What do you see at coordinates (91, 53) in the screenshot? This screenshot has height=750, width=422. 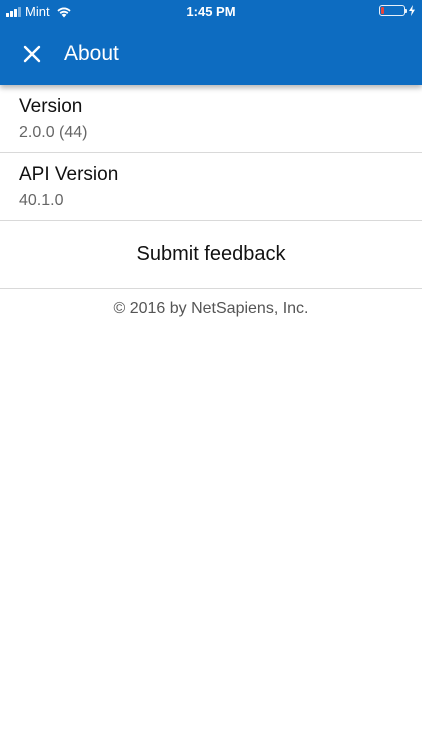 I see `page-title: About` at bounding box center [91, 53].